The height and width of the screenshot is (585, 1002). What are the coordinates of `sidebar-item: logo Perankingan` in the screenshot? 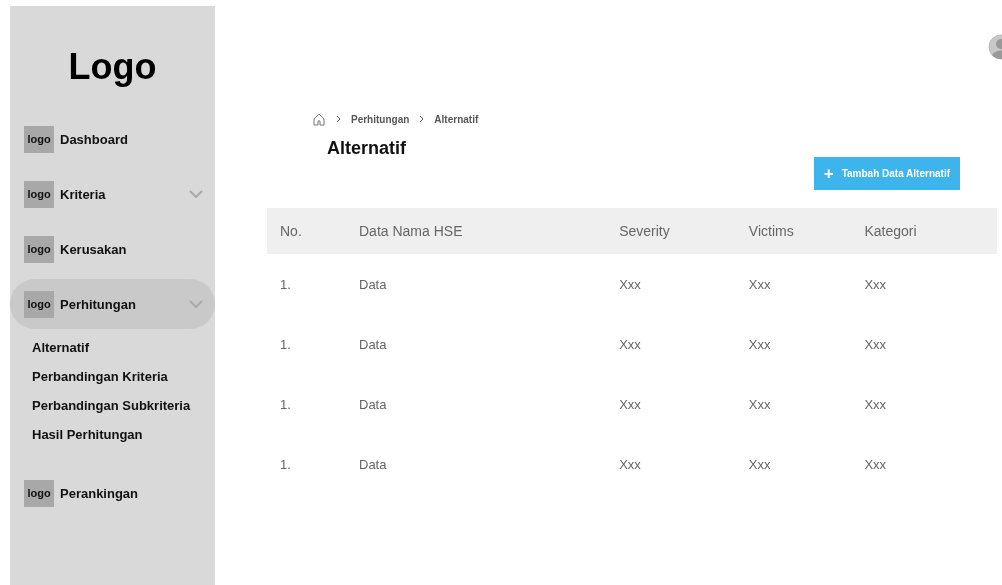 It's located at (112, 493).